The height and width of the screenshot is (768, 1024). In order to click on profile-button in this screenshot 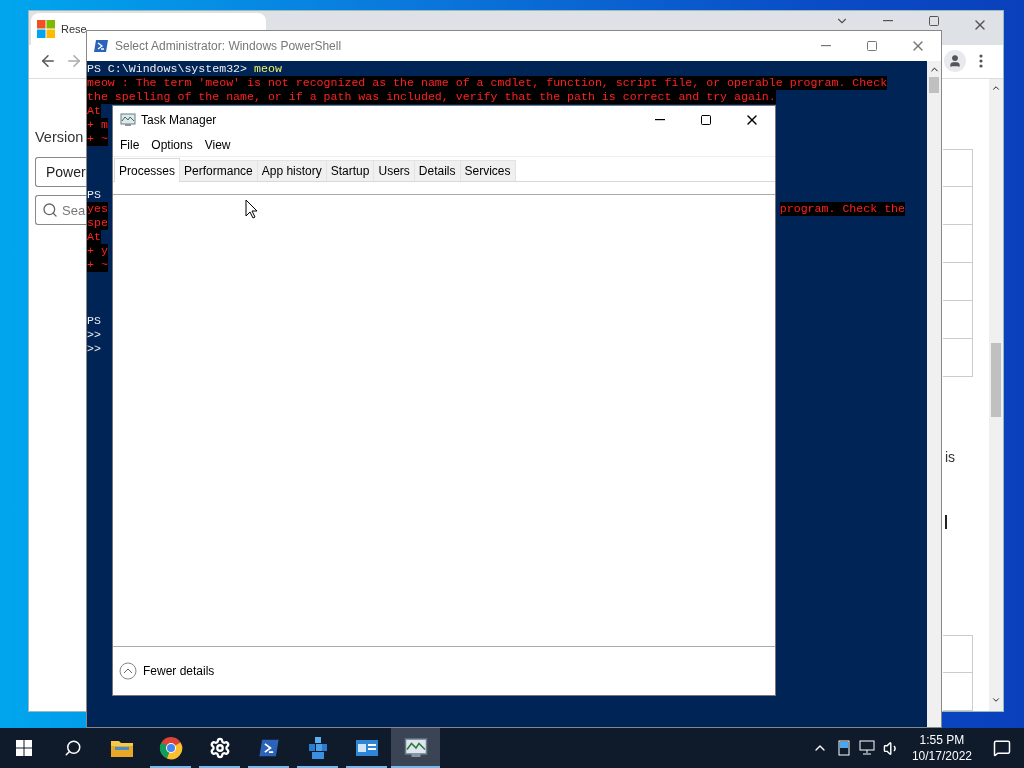, I will do `click(955, 61)`.